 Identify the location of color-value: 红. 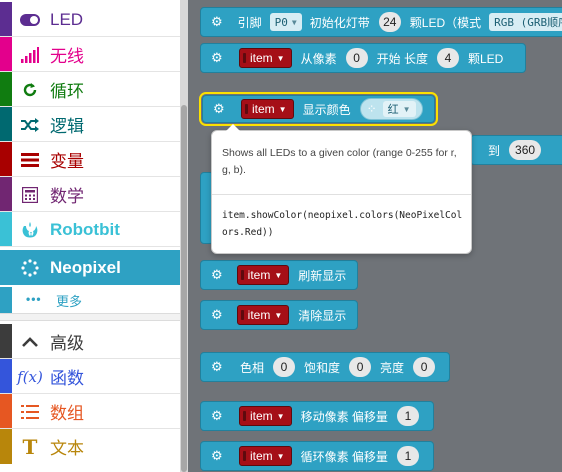
(393, 110).